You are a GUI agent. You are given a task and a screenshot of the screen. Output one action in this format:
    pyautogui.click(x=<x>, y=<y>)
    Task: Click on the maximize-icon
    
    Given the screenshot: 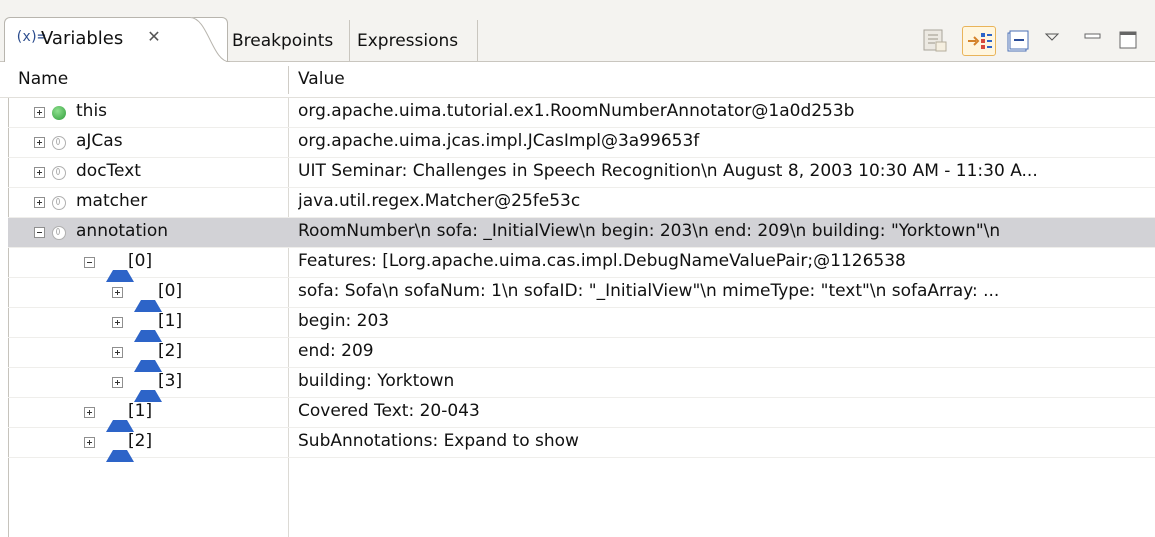 What is the action you would take?
    pyautogui.click(x=1129, y=41)
    